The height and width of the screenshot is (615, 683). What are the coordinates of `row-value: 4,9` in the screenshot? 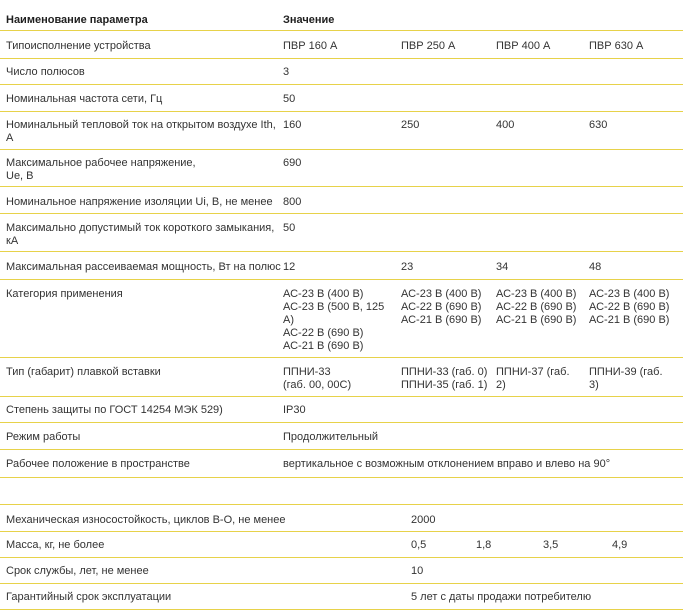 It's located at (620, 545).